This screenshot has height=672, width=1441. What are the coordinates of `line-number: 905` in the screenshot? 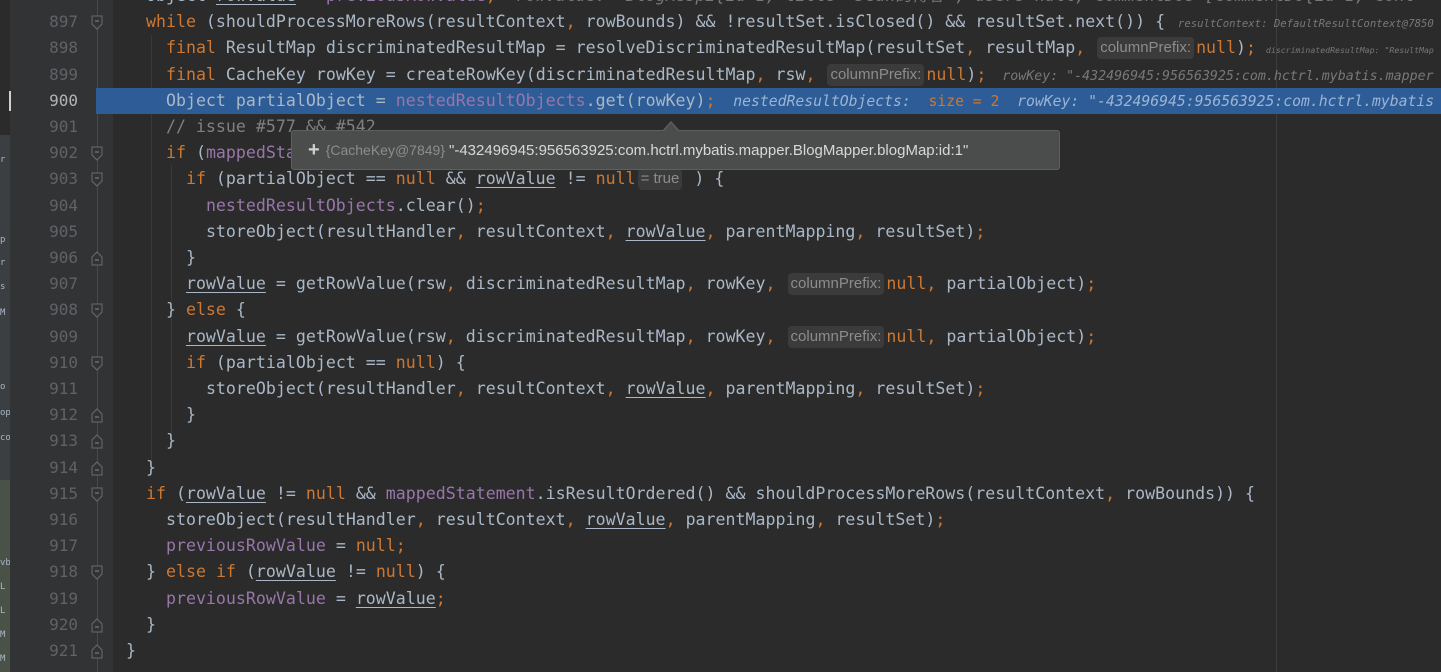 It's located at (39, 232).